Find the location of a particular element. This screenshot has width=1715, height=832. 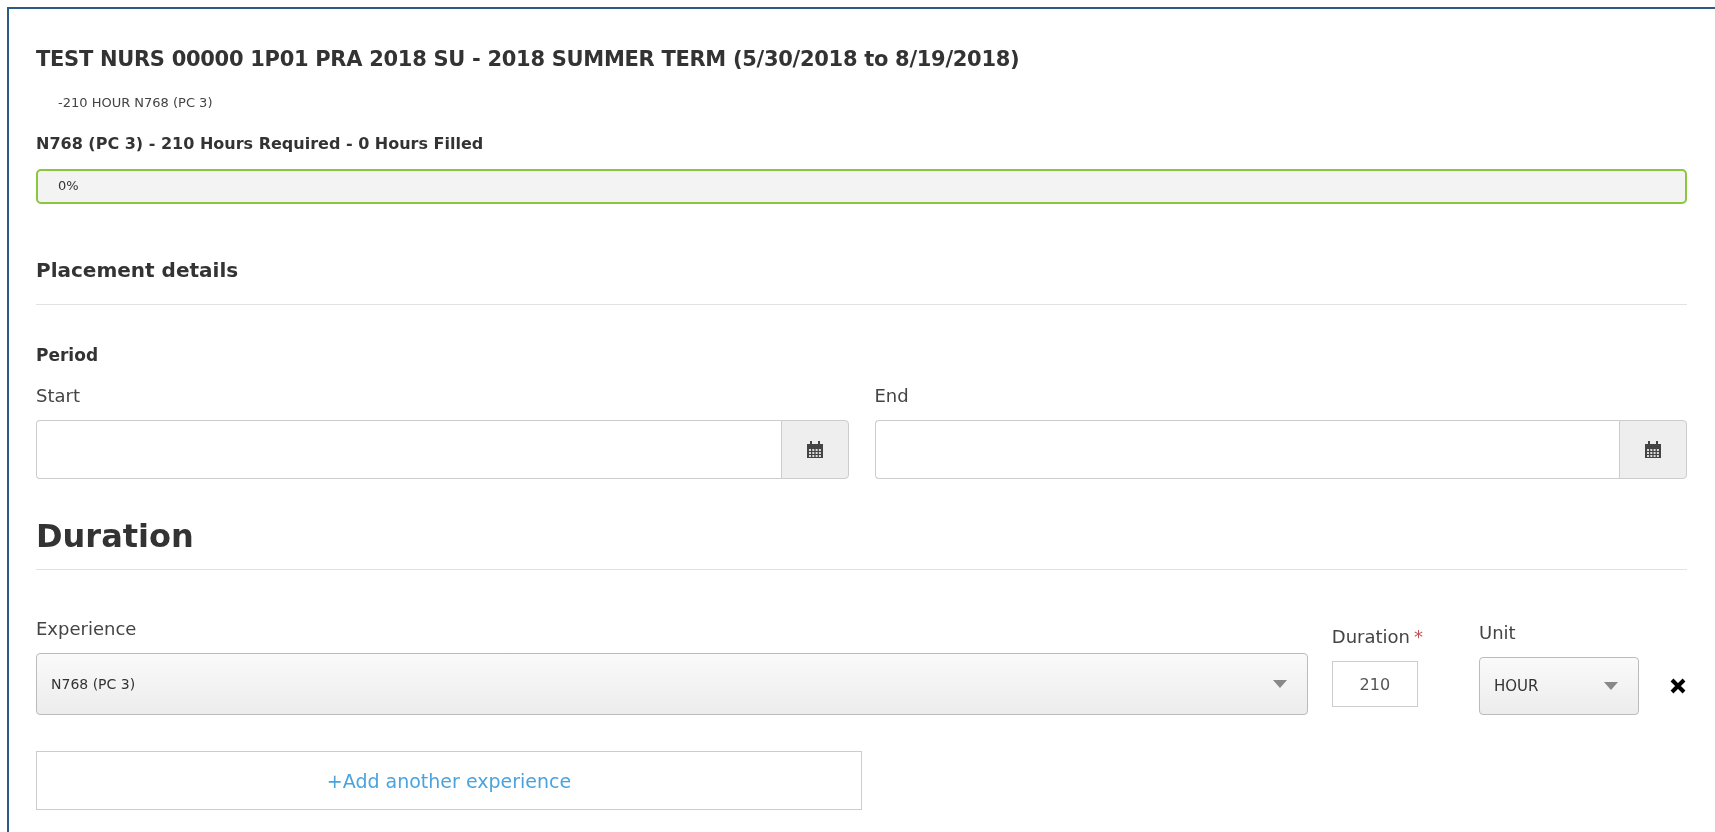

section-heading: Duration is located at coordinates (861, 543).